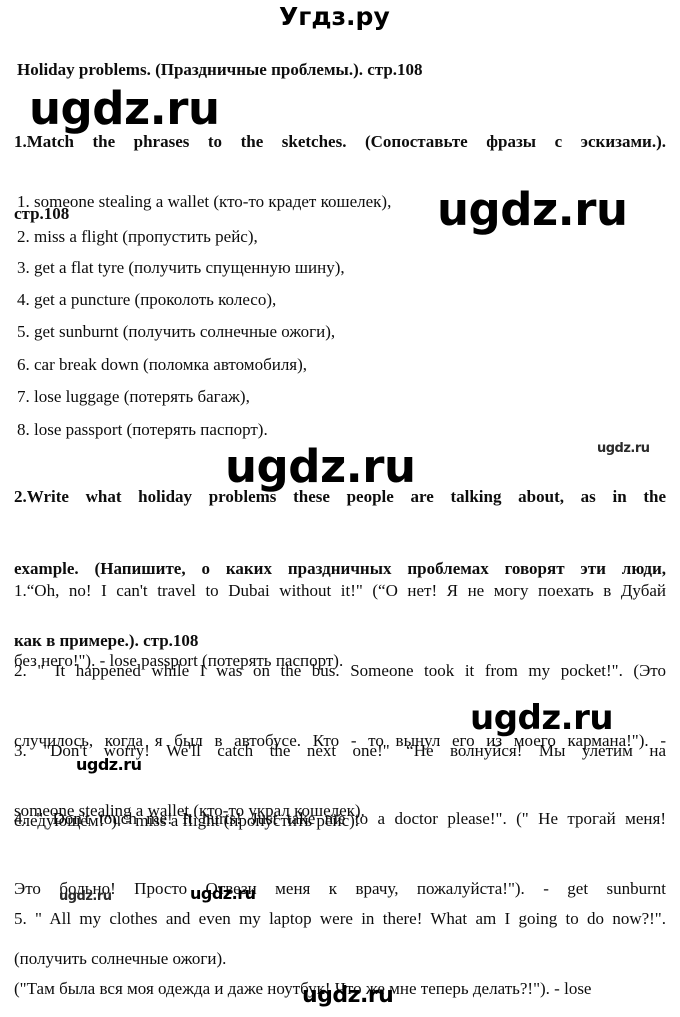  Describe the element at coordinates (147, 299) in the screenshot. I see `list-item: 4. get a puncture (проколоть колесо),` at that location.